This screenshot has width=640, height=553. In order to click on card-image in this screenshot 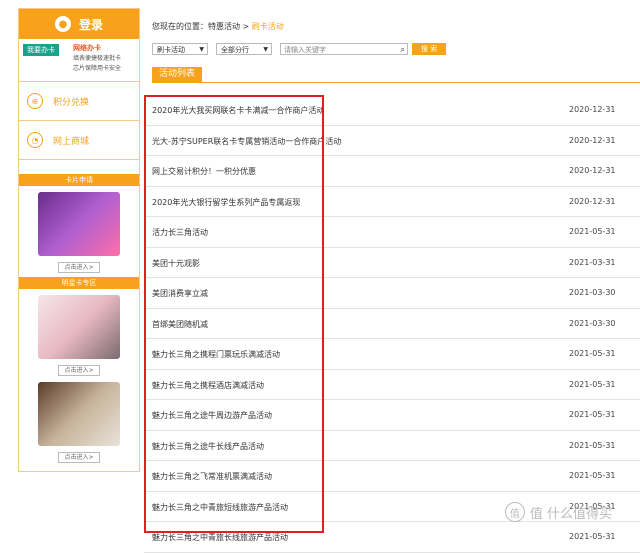, I will do `click(79, 224)`.